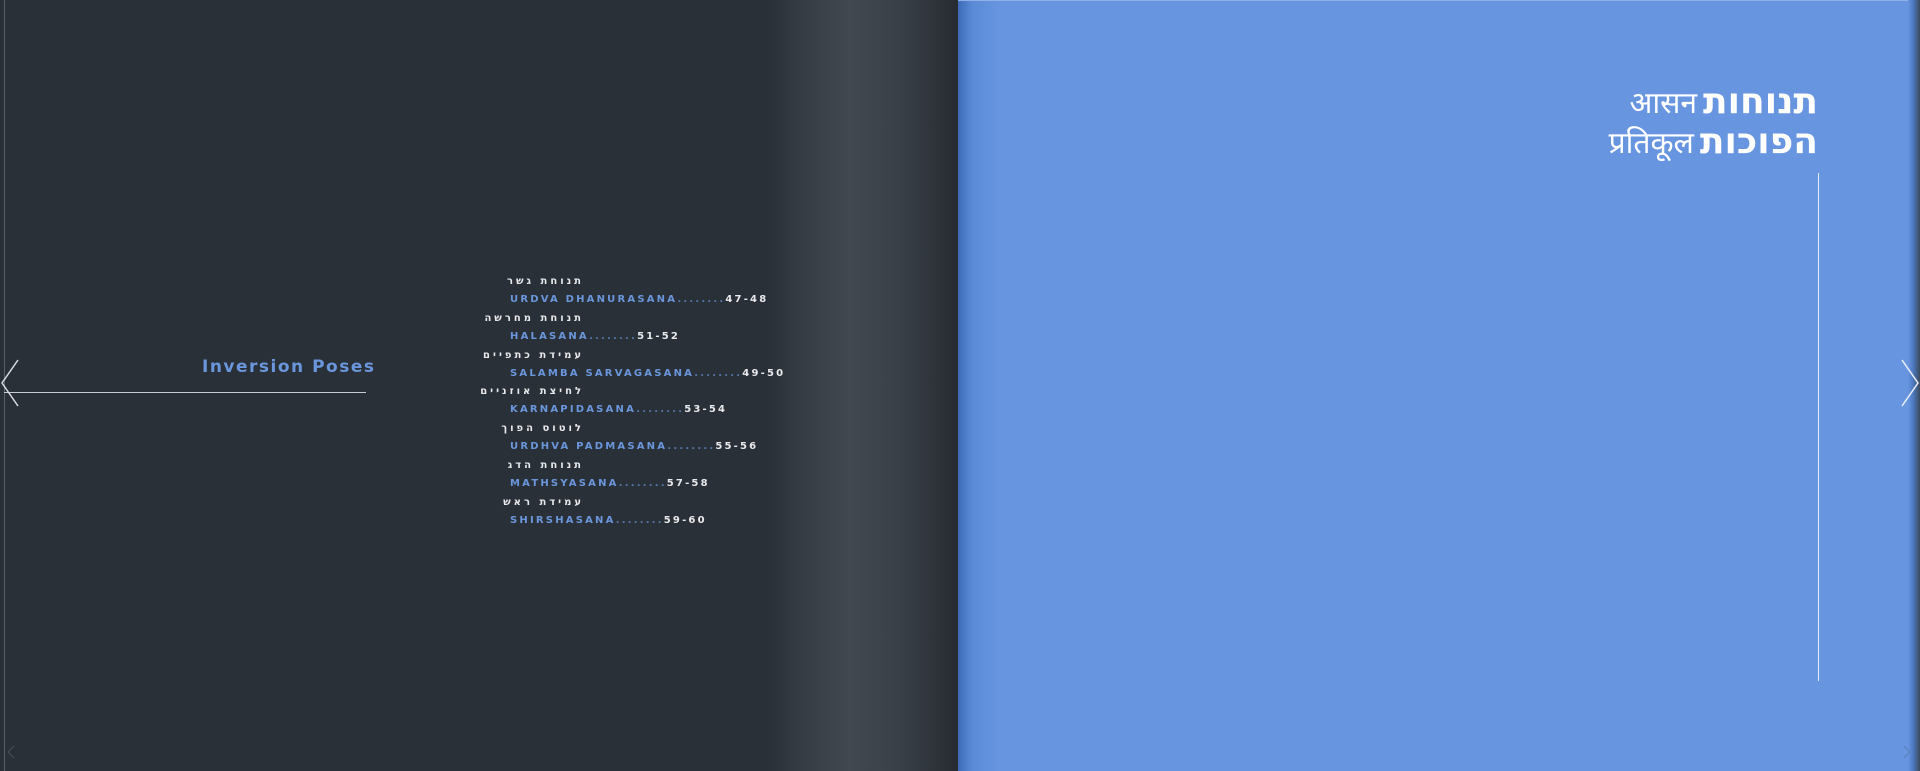 The height and width of the screenshot is (771, 1920). I want to click on toc-entry: תנוחת הדג MATHSYASANA........57-58, so click(653, 475).